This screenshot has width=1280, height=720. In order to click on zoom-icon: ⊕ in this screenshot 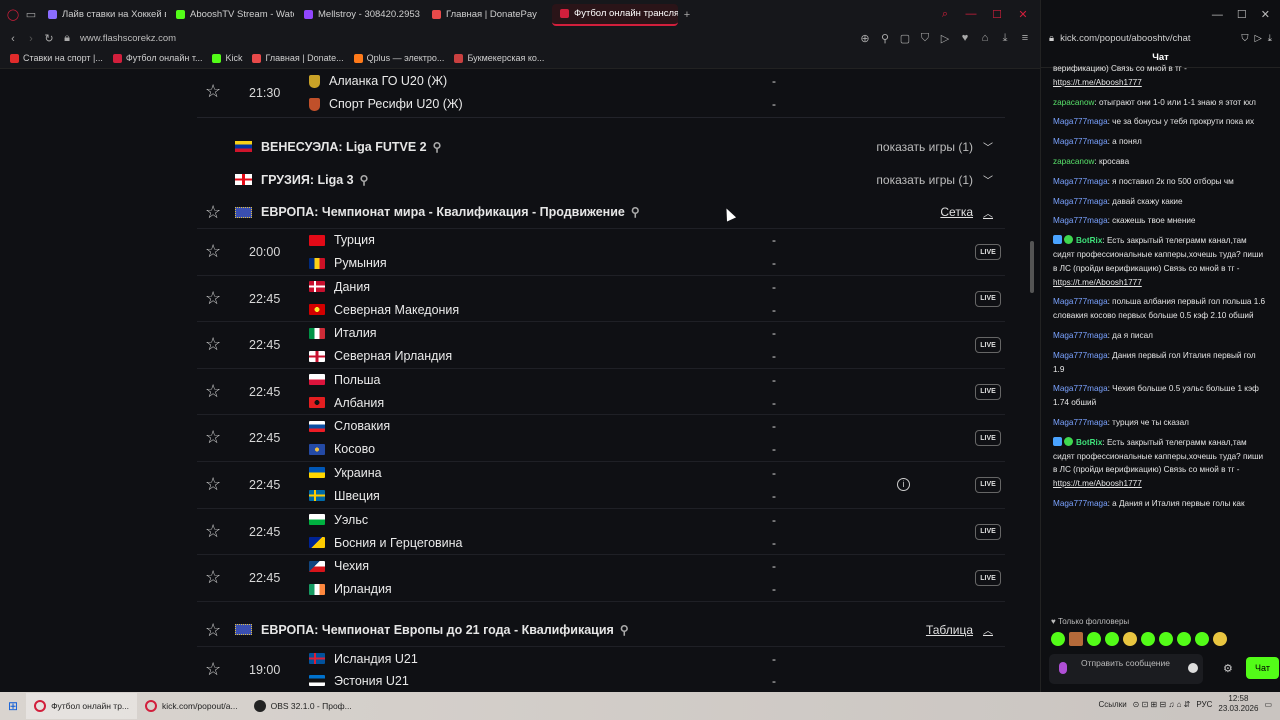, I will do `click(865, 38)`.